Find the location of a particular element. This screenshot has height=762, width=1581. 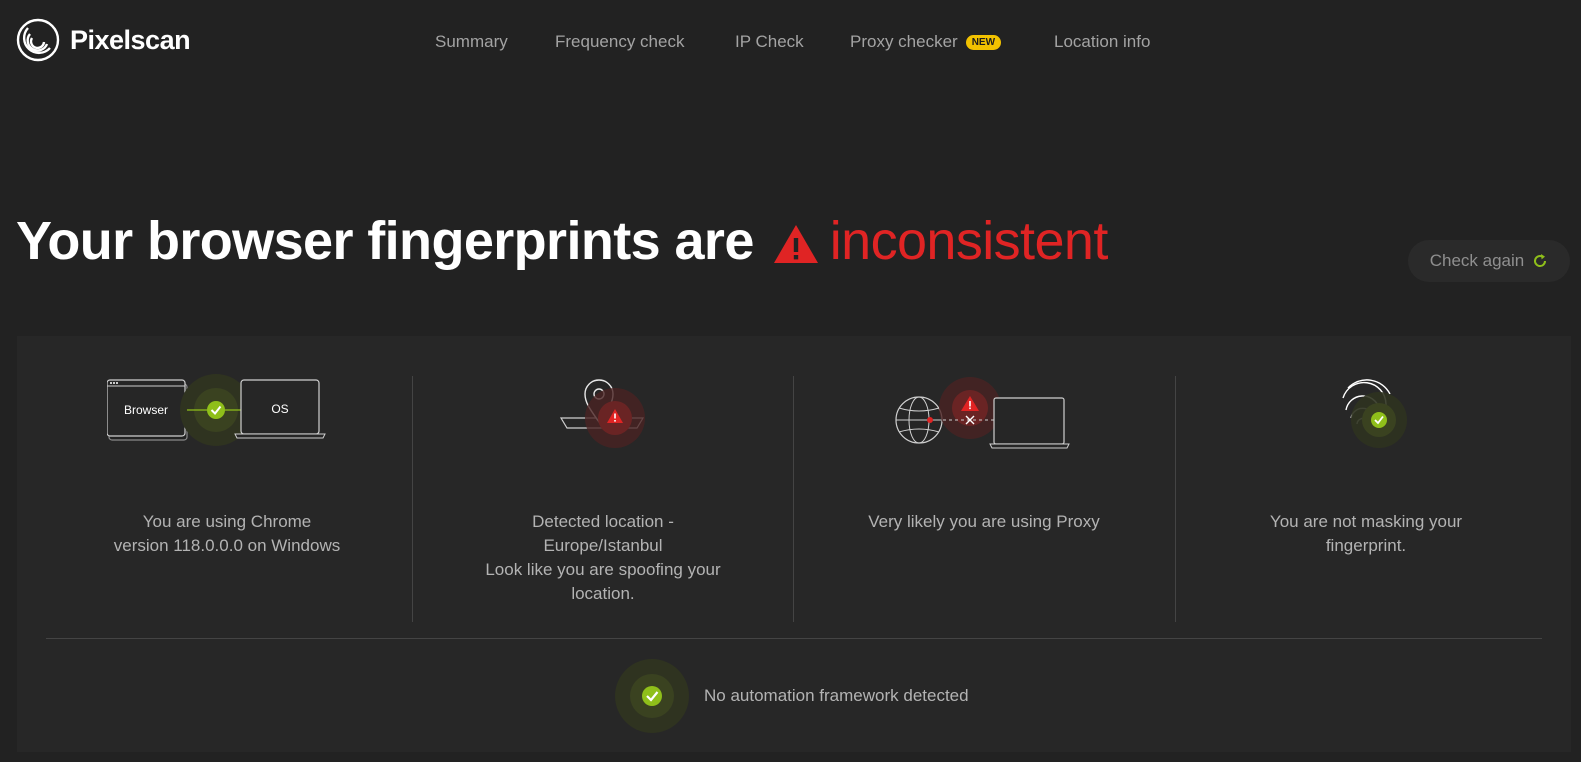

fingerprint-result: You are not masking your fingerprint. is located at coordinates (1366, 534).